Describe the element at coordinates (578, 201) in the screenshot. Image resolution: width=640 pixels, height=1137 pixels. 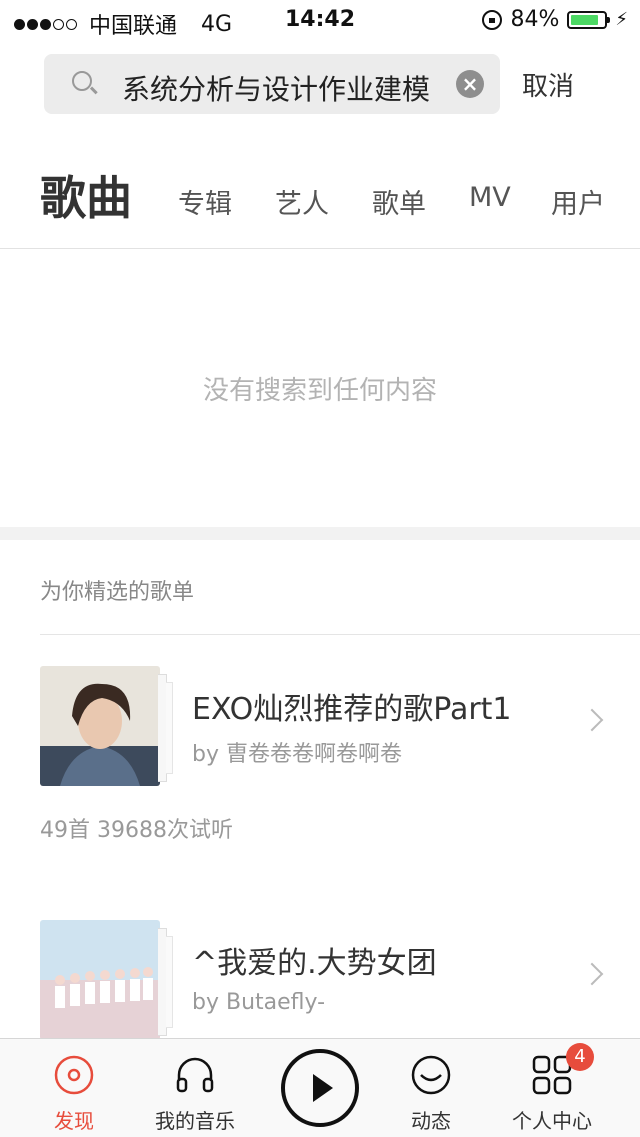
I see `tab-users: 用户` at that location.